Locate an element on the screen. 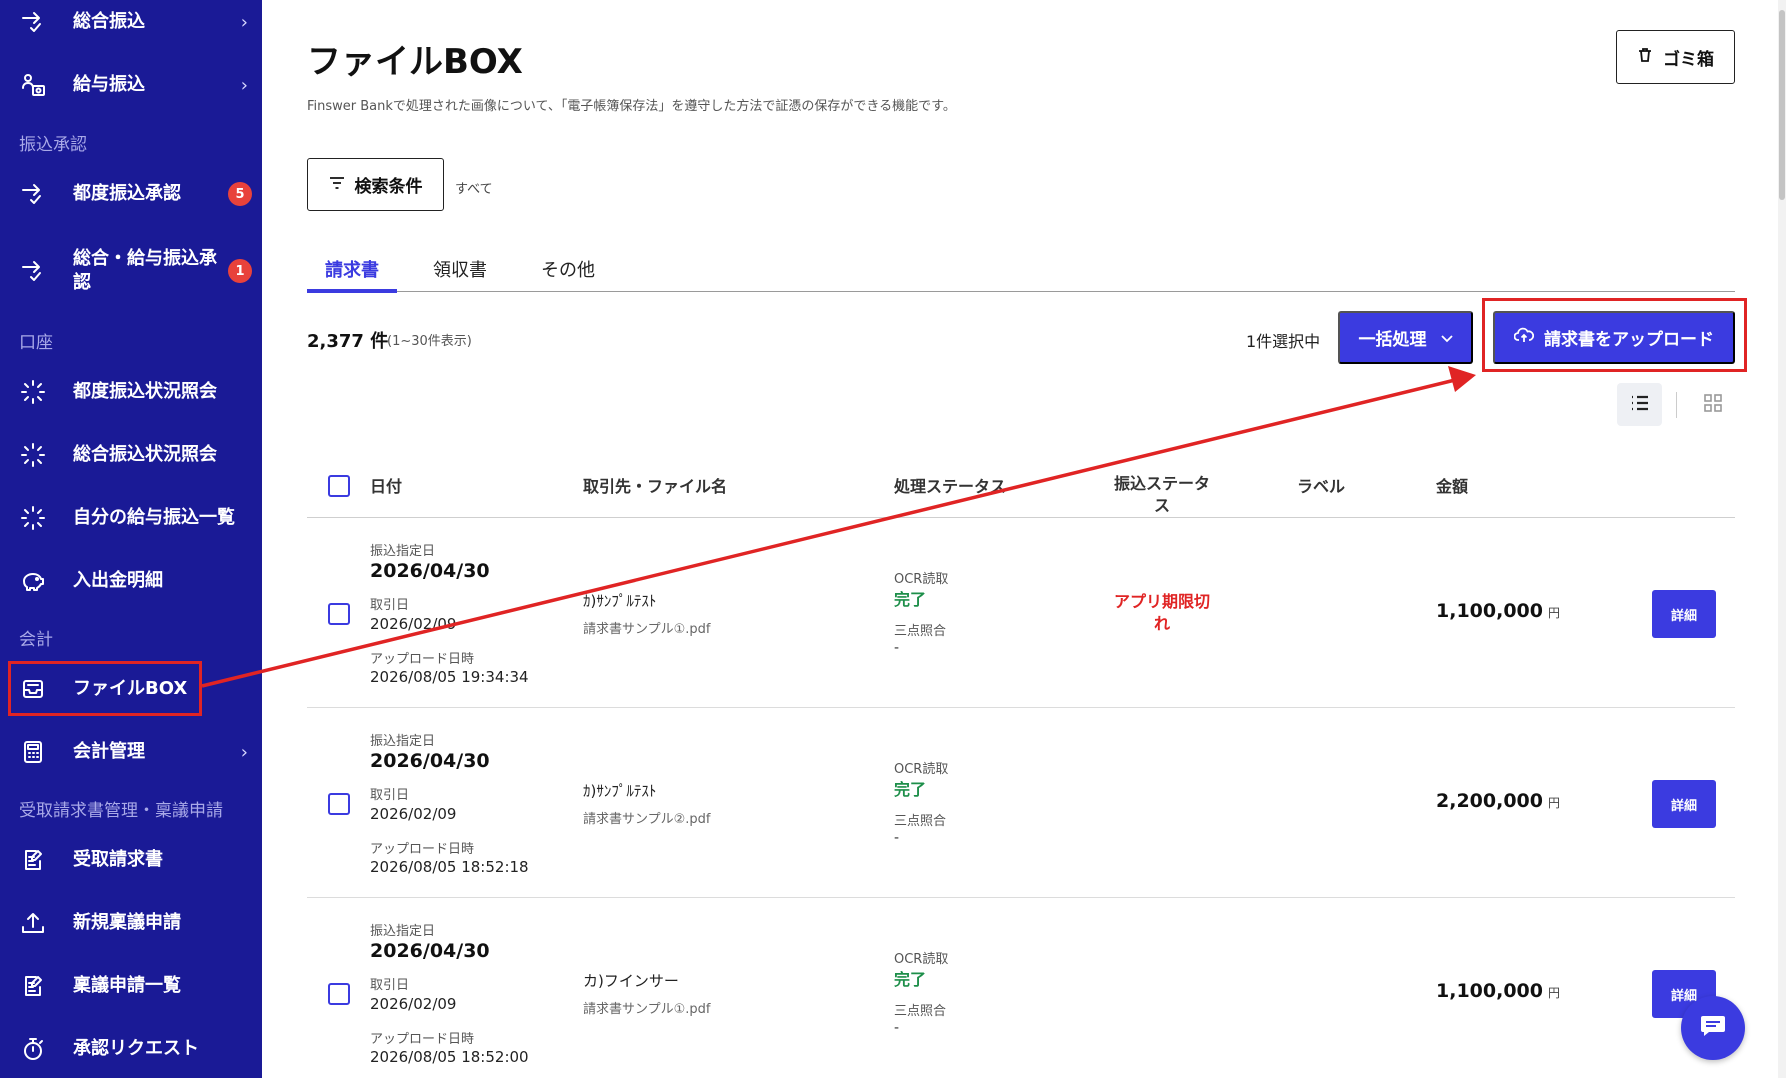 Image resolution: width=1786 pixels, height=1078 pixels. amount: 1,100,000 円 is located at coordinates (1498, 991).